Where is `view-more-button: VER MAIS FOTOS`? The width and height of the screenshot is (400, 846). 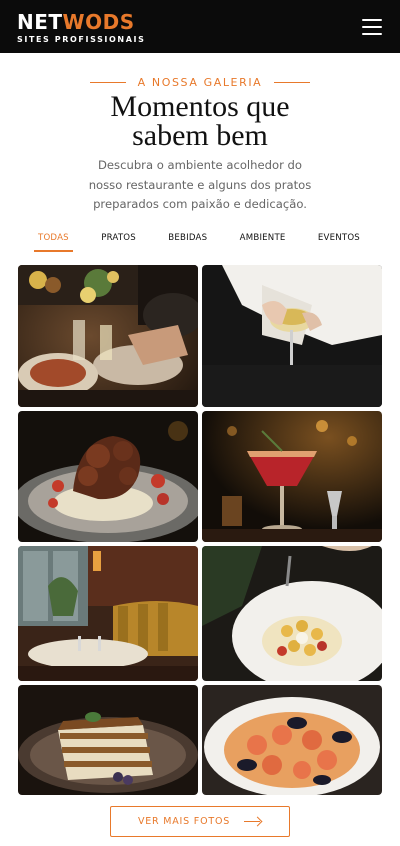 view-more-button: VER MAIS FOTOS is located at coordinates (200, 821).